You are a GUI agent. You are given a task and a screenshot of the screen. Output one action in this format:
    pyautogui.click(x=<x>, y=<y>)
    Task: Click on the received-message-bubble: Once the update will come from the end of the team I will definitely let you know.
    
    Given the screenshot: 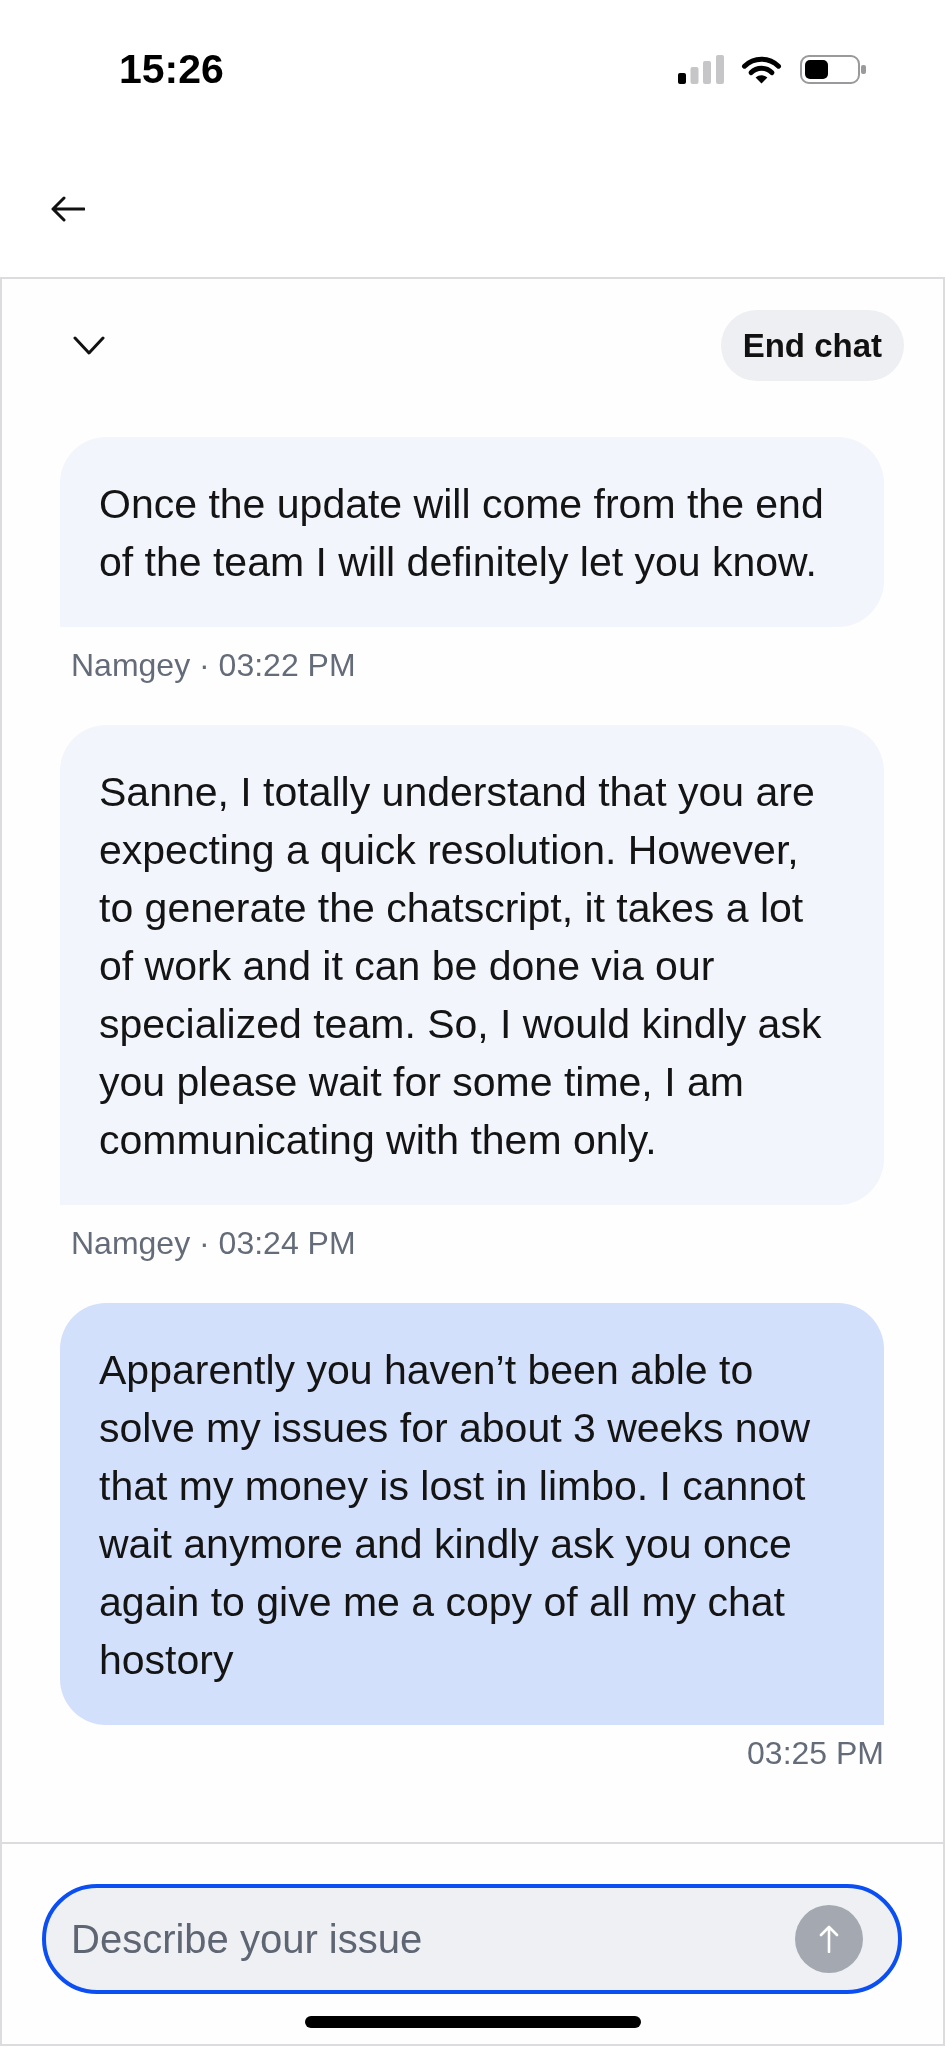 What is the action you would take?
    pyautogui.click(x=472, y=532)
    